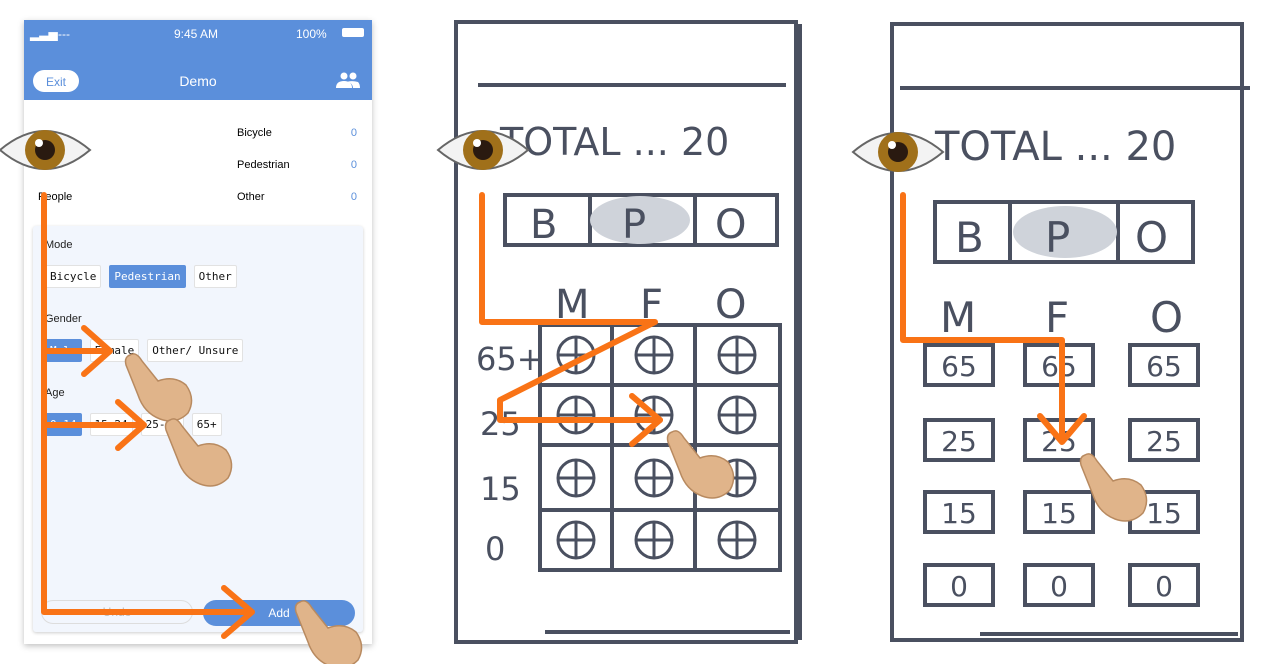  What do you see at coordinates (634, 225) in the screenshot?
I see `sketch-1-mode: P` at bounding box center [634, 225].